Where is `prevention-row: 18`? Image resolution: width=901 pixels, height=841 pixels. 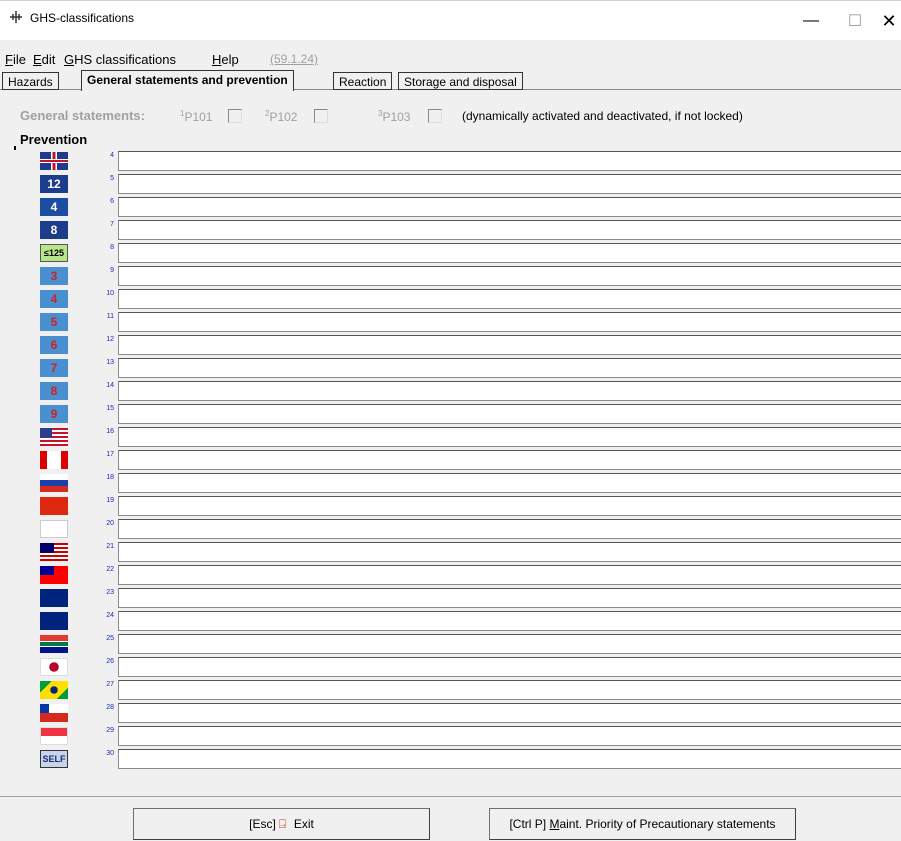
prevention-row: 18 is located at coordinates (450, 483).